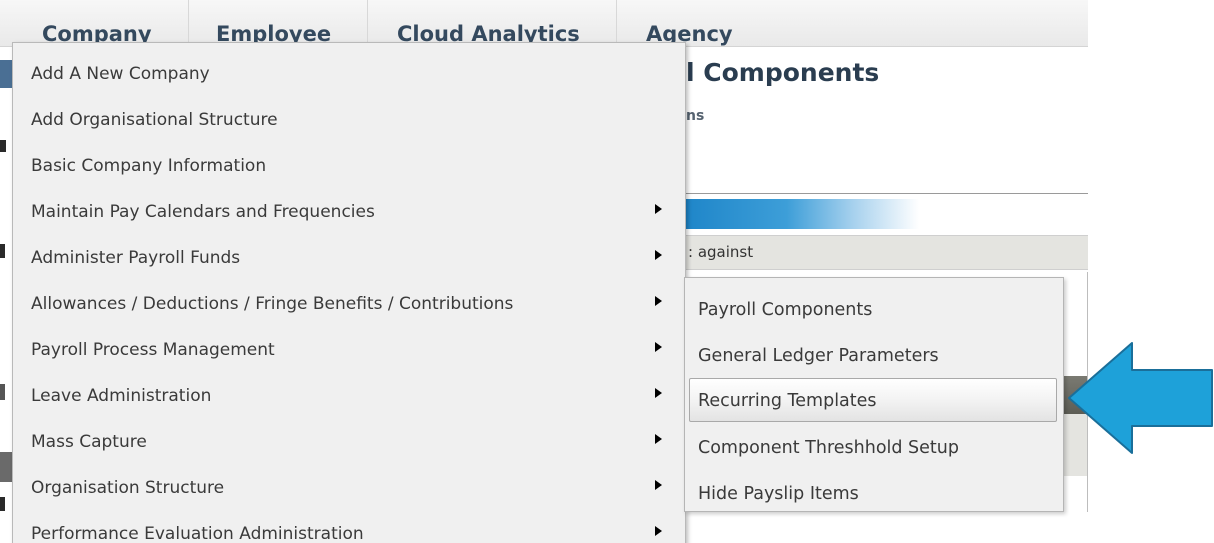 The image size is (1214, 543). I want to click on menu-item-performance-evaluation-administration: Performance Evaluation Administration, so click(349, 527).